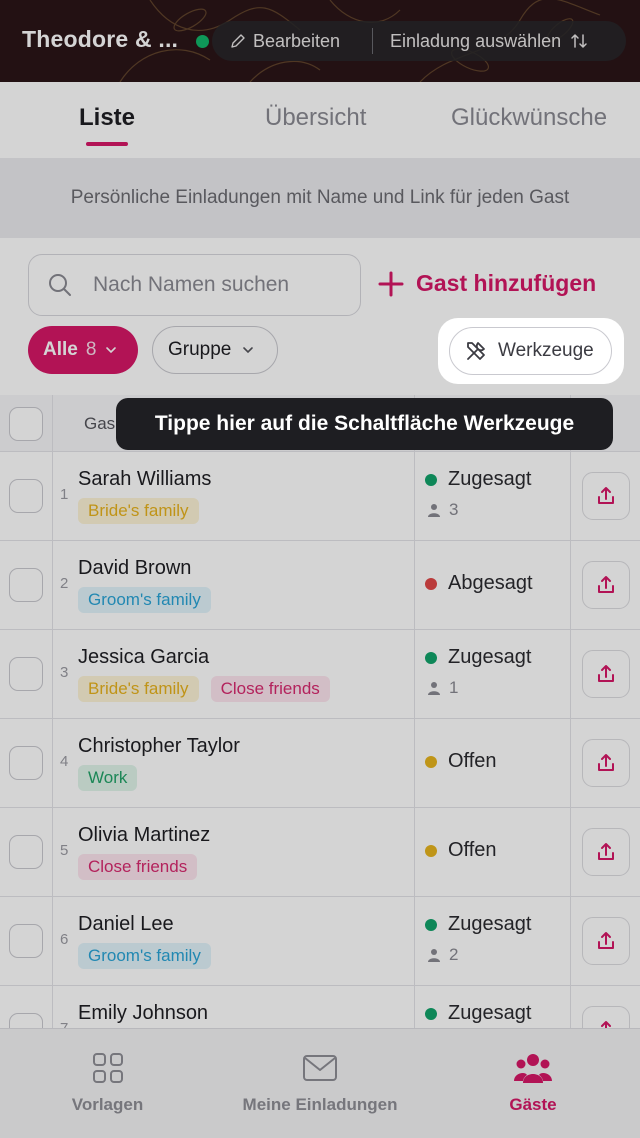 The width and height of the screenshot is (640, 1138). What do you see at coordinates (533, 1104) in the screenshot?
I see `nav-label: Gäste` at bounding box center [533, 1104].